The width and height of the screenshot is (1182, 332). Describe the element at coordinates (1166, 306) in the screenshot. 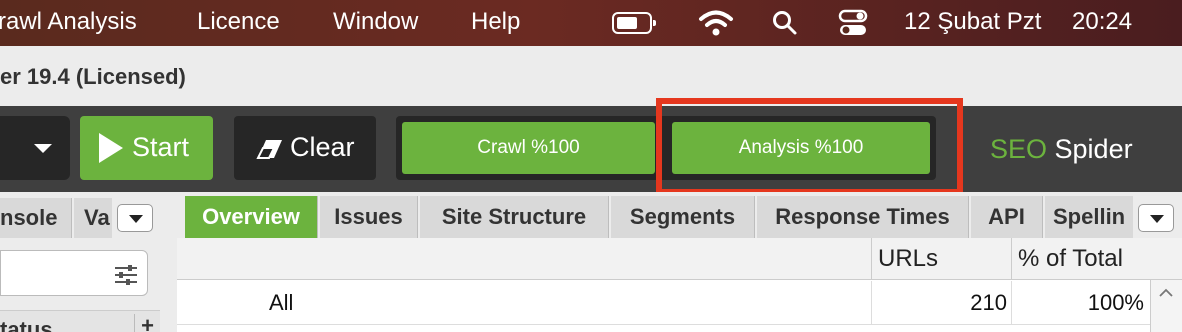

I see `vertical-scrollbar` at that location.